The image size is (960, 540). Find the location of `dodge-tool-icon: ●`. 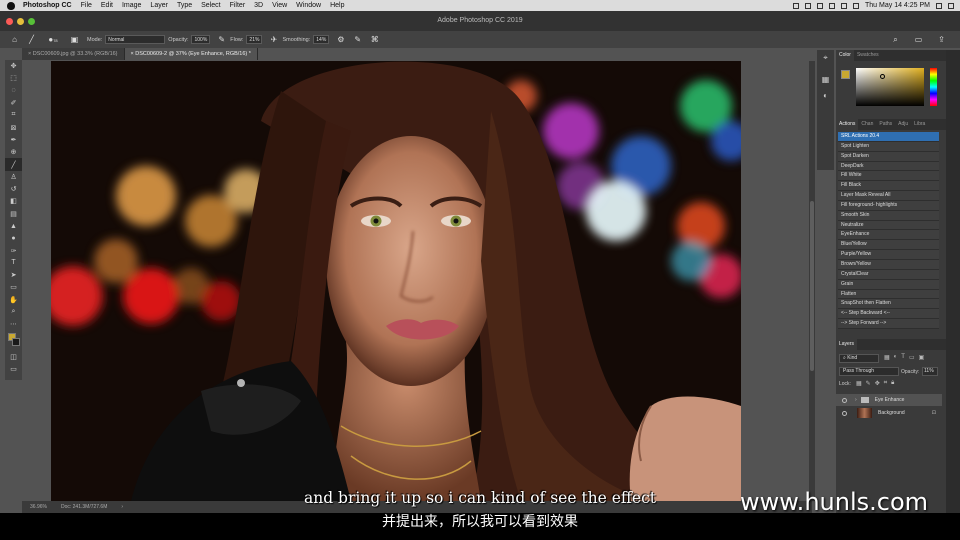

dodge-tool-icon: ● is located at coordinates (13, 238).